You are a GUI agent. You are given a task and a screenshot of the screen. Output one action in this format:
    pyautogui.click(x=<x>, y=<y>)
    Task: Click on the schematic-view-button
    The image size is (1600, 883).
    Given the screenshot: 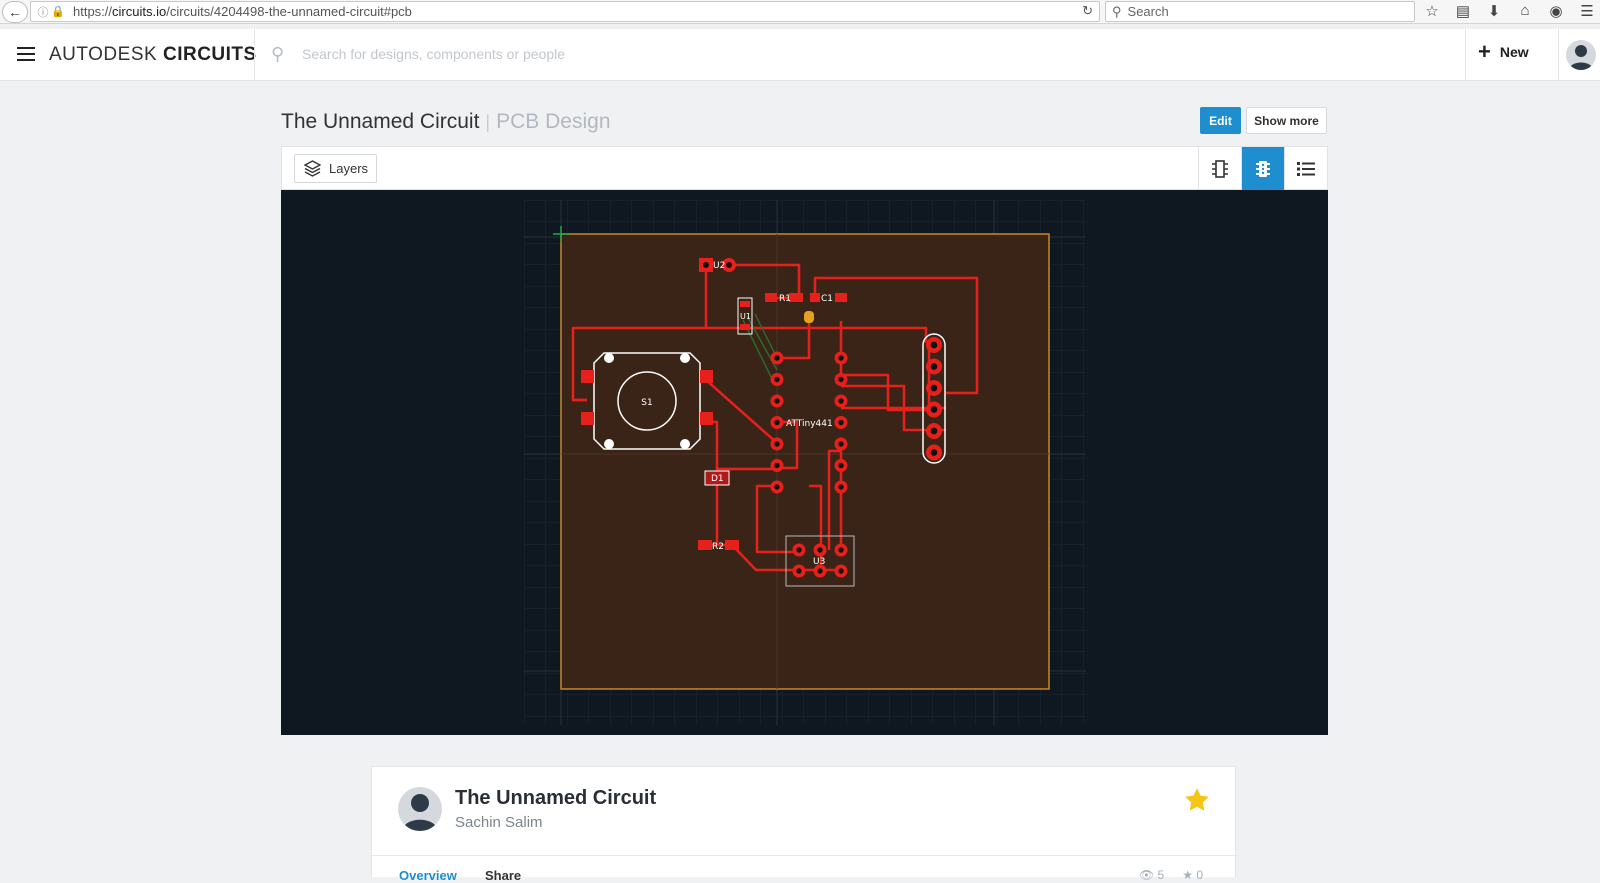 What is the action you would take?
    pyautogui.click(x=1219, y=168)
    